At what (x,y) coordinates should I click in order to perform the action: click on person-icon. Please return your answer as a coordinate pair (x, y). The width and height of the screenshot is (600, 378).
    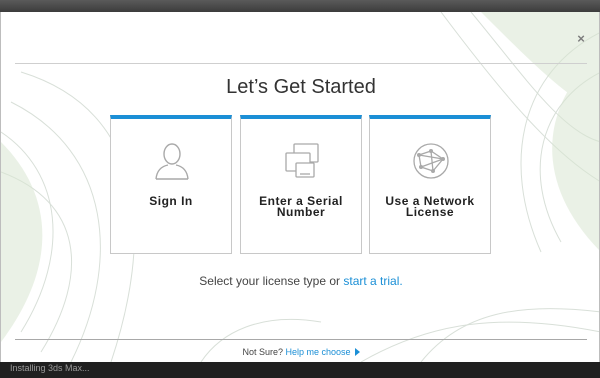
    Looking at the image, I should click on (172, 161).